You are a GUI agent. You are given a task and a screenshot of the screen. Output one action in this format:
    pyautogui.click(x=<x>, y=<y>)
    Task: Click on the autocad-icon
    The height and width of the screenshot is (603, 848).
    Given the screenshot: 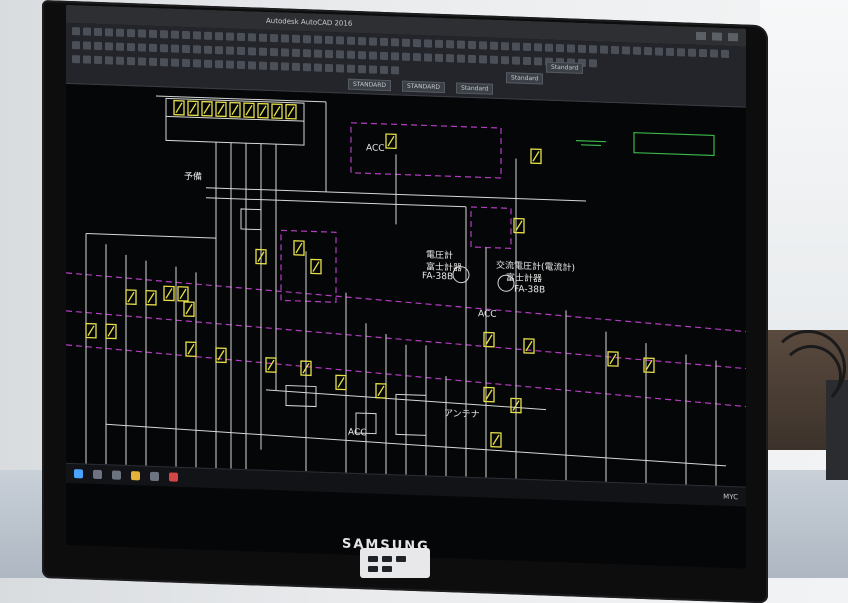 What is the action you would take?
    pyautogui.click(x=173, y=477)
    